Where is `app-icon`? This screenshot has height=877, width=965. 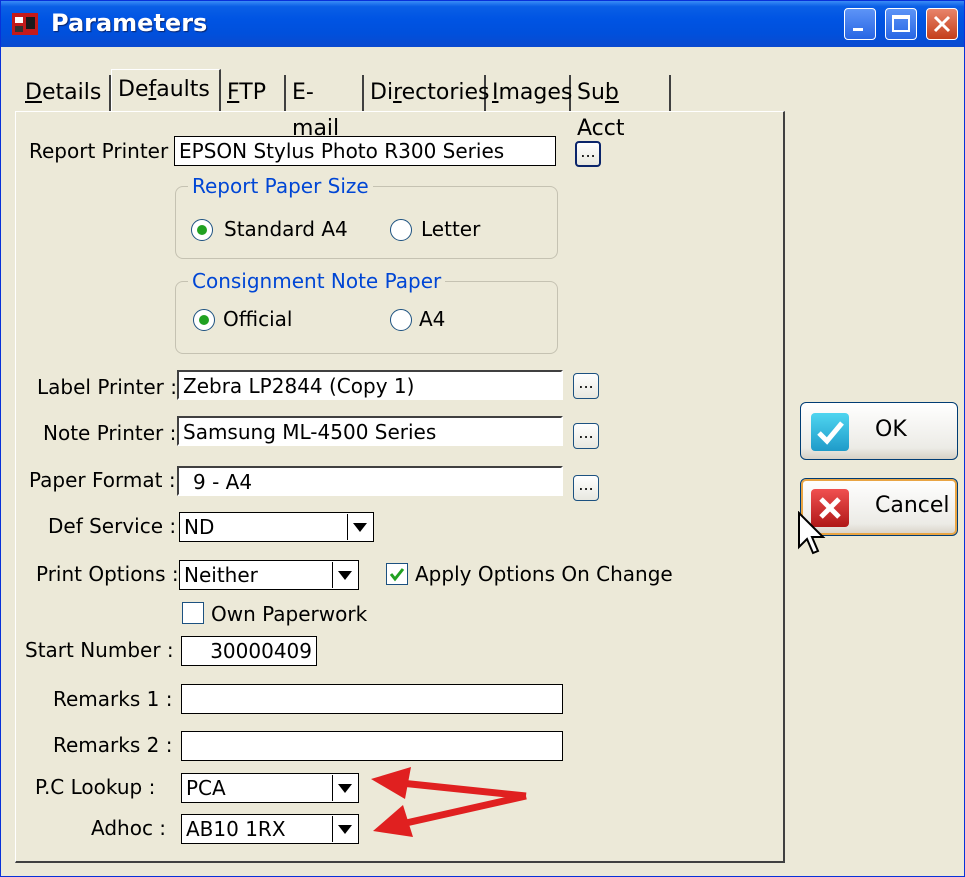
app-icon is located at coordinates (25, 24).